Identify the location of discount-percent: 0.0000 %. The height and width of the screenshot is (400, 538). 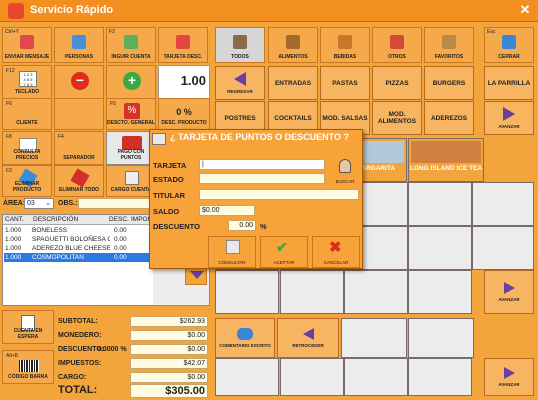
(112, 349).